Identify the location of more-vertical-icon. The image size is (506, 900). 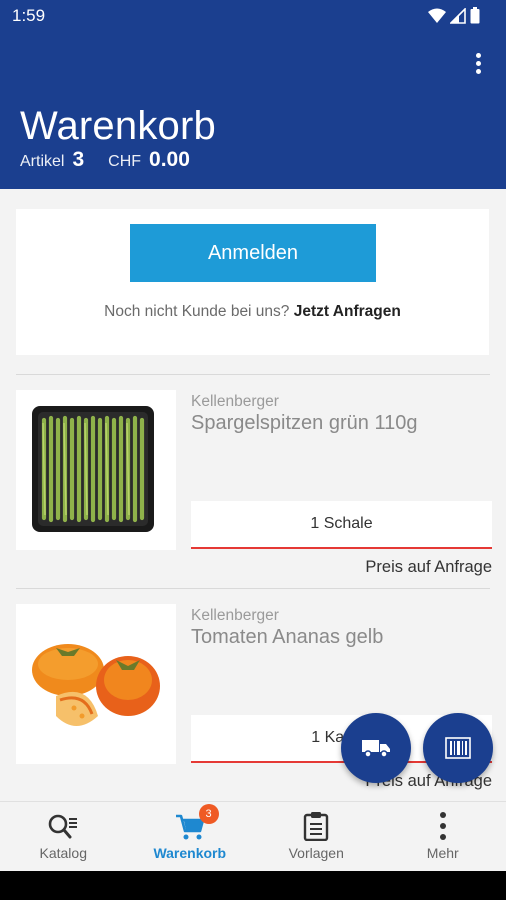
(442, 826).